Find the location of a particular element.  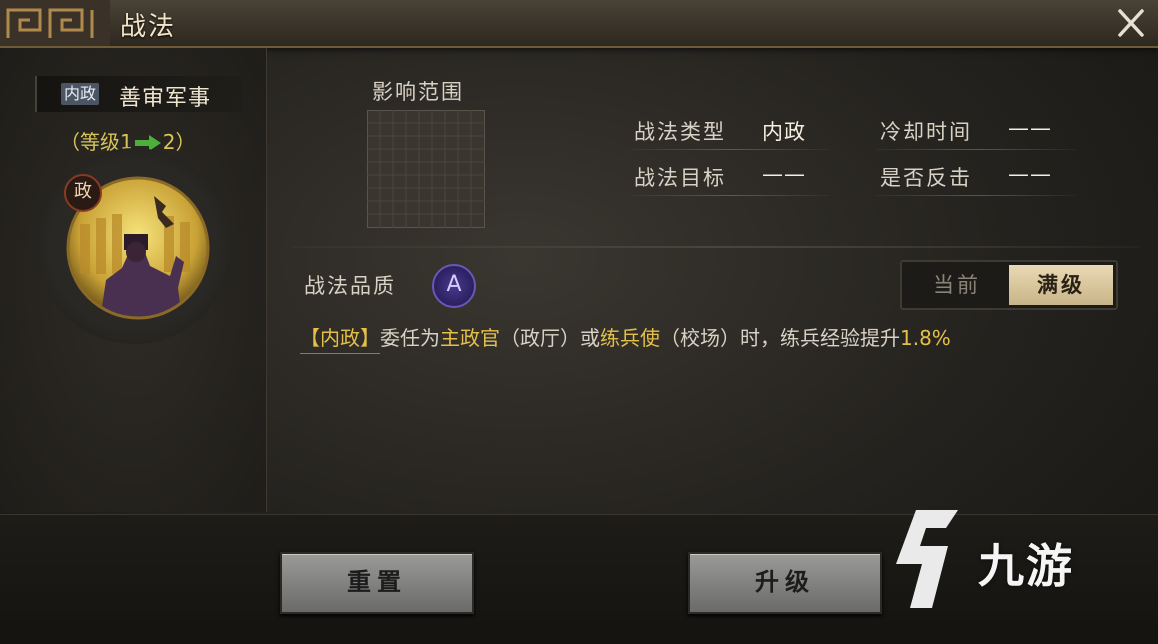

section-divider is located at coordinates (716, 247).